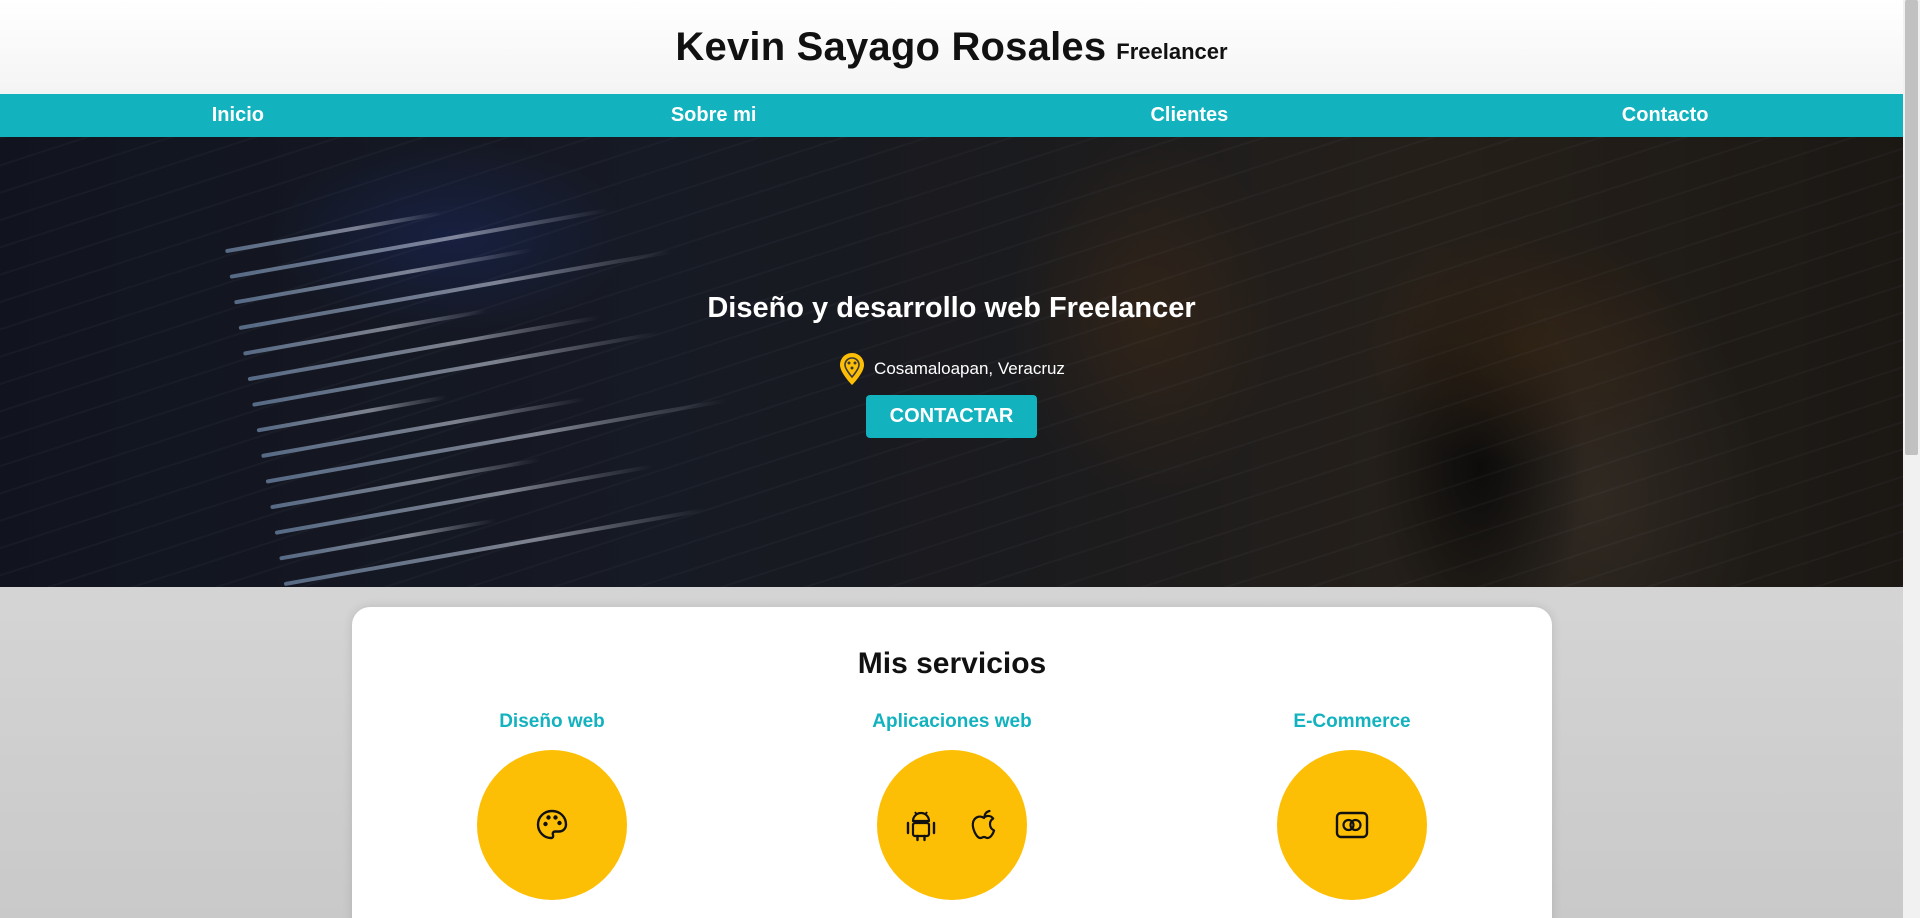 The height and width of the screenshot is (918, 1920). What do you see at coordinates (1190, 115) in the screenshot?
I see `nav-link-clientes: Clientes` at bounding box center [1190, 115].